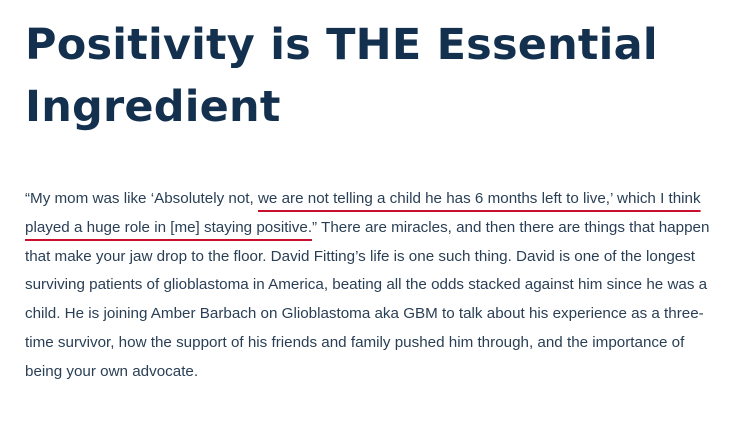 The height and width of the screenshot is (424, 741). I want to click on quote-opening-text: “My mom was like ‘Absolutely not,, so click(141, 198).